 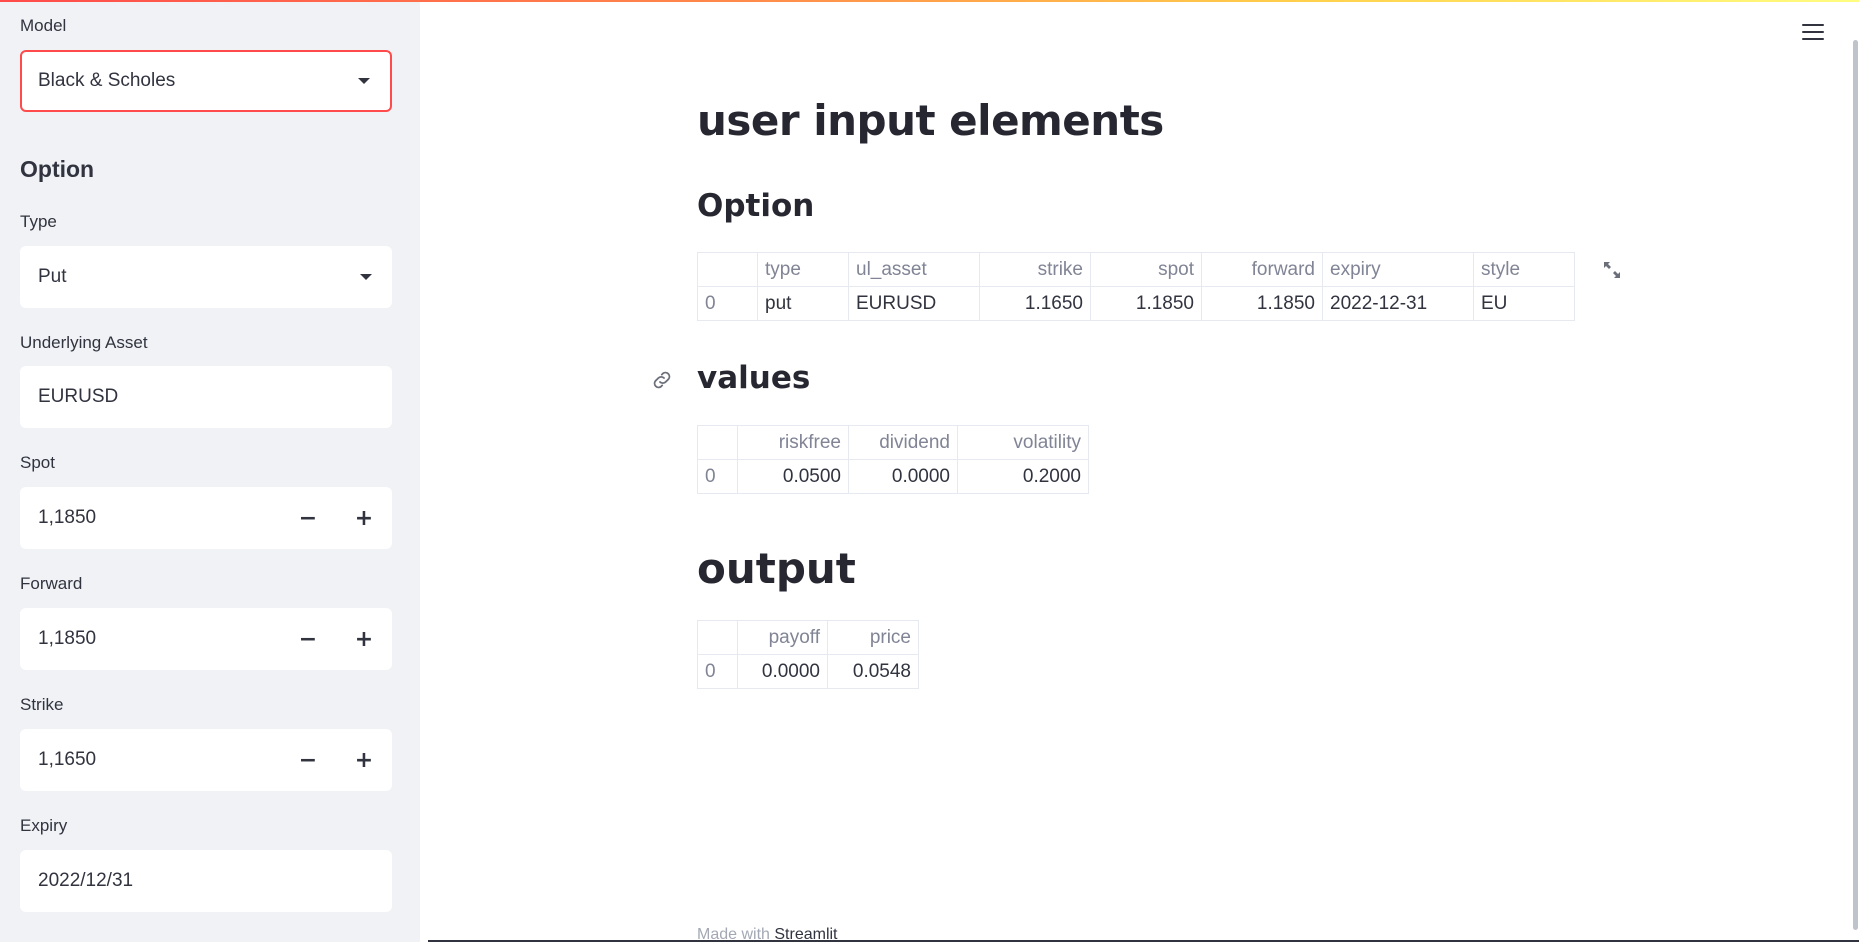 What do you see at coordinates (929, 1) in the screenshot?
I see `top-decoration-bar` at bounding box center [929, 1].